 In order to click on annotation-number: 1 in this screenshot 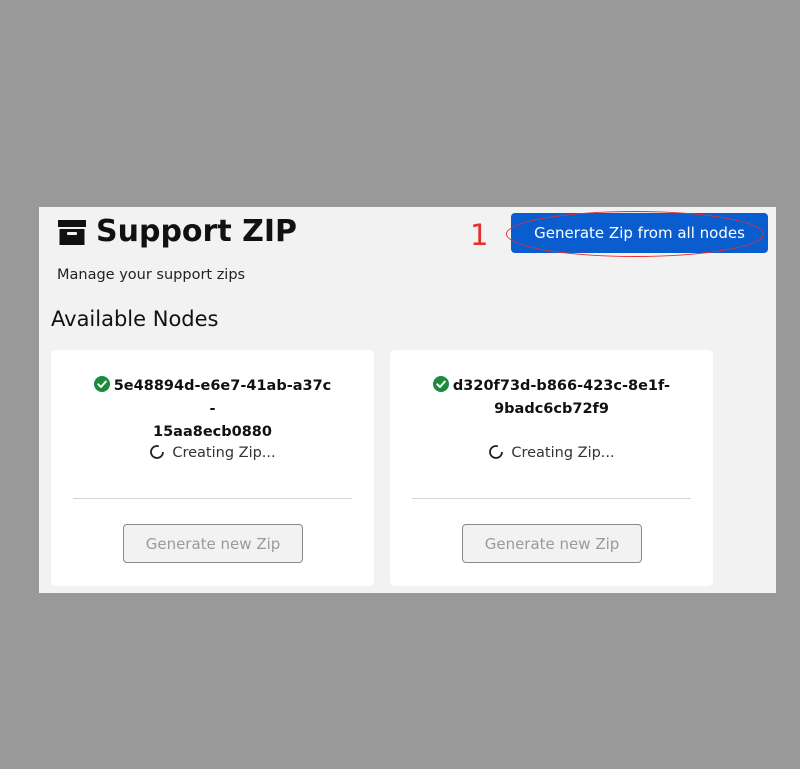, I will do `click(479, 235)`.